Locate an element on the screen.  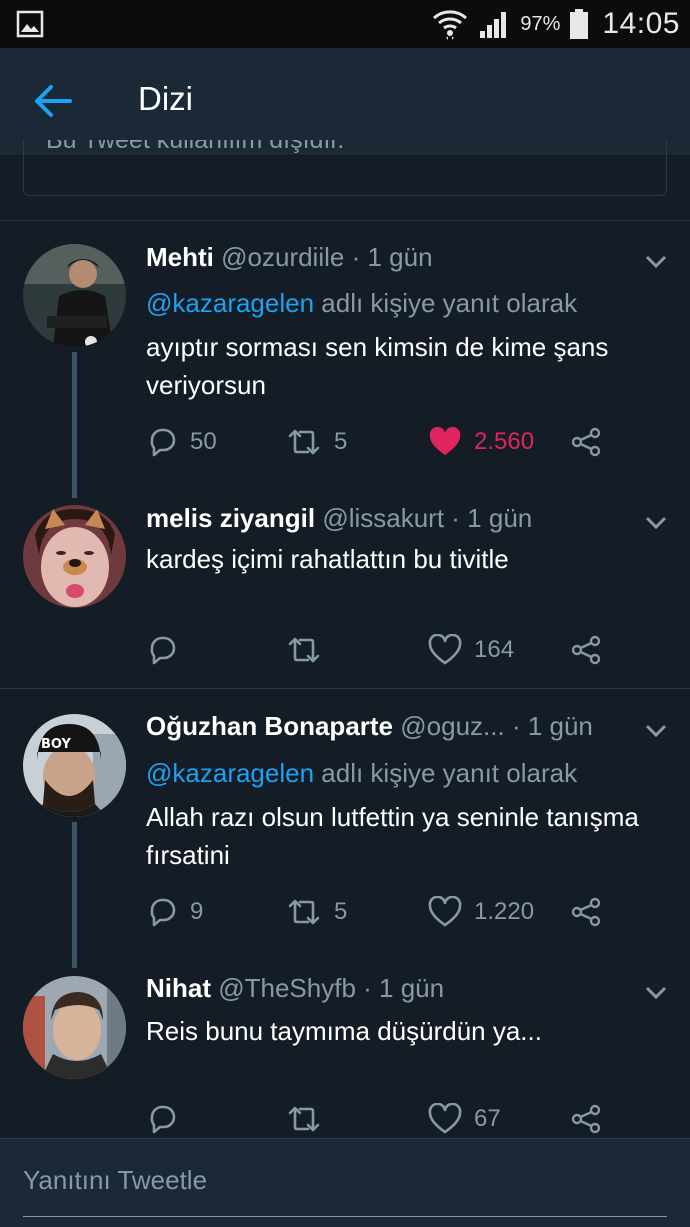
reply-count: 50 is located at coordinates (203, 441).